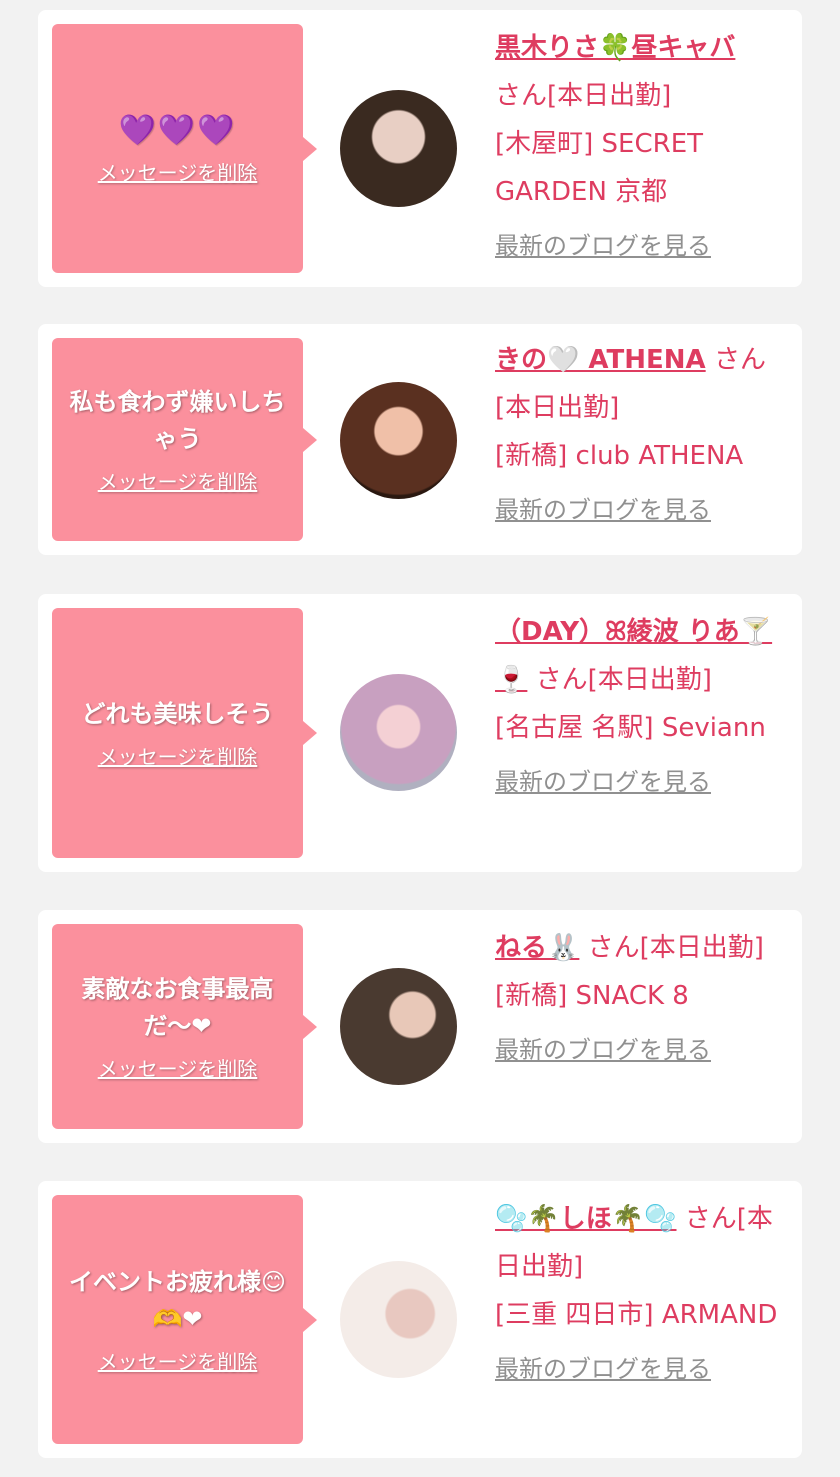  Describe the element at coordinates (592, 996) in the screenshot. I see `store-name: [新橋] SNACK 8` at that location.